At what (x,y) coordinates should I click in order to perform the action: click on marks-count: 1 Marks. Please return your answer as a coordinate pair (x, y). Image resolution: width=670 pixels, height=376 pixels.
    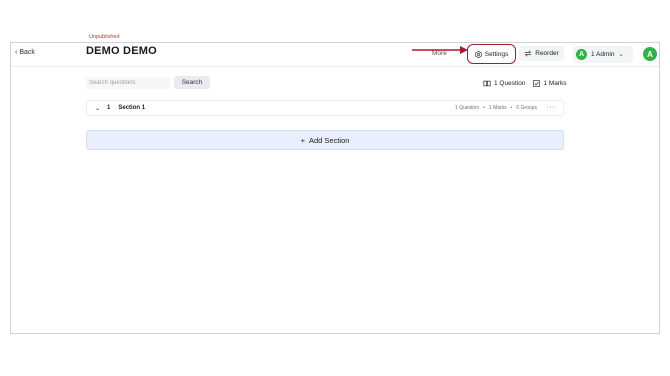
    Looking at the image, I should click on (550, 83).